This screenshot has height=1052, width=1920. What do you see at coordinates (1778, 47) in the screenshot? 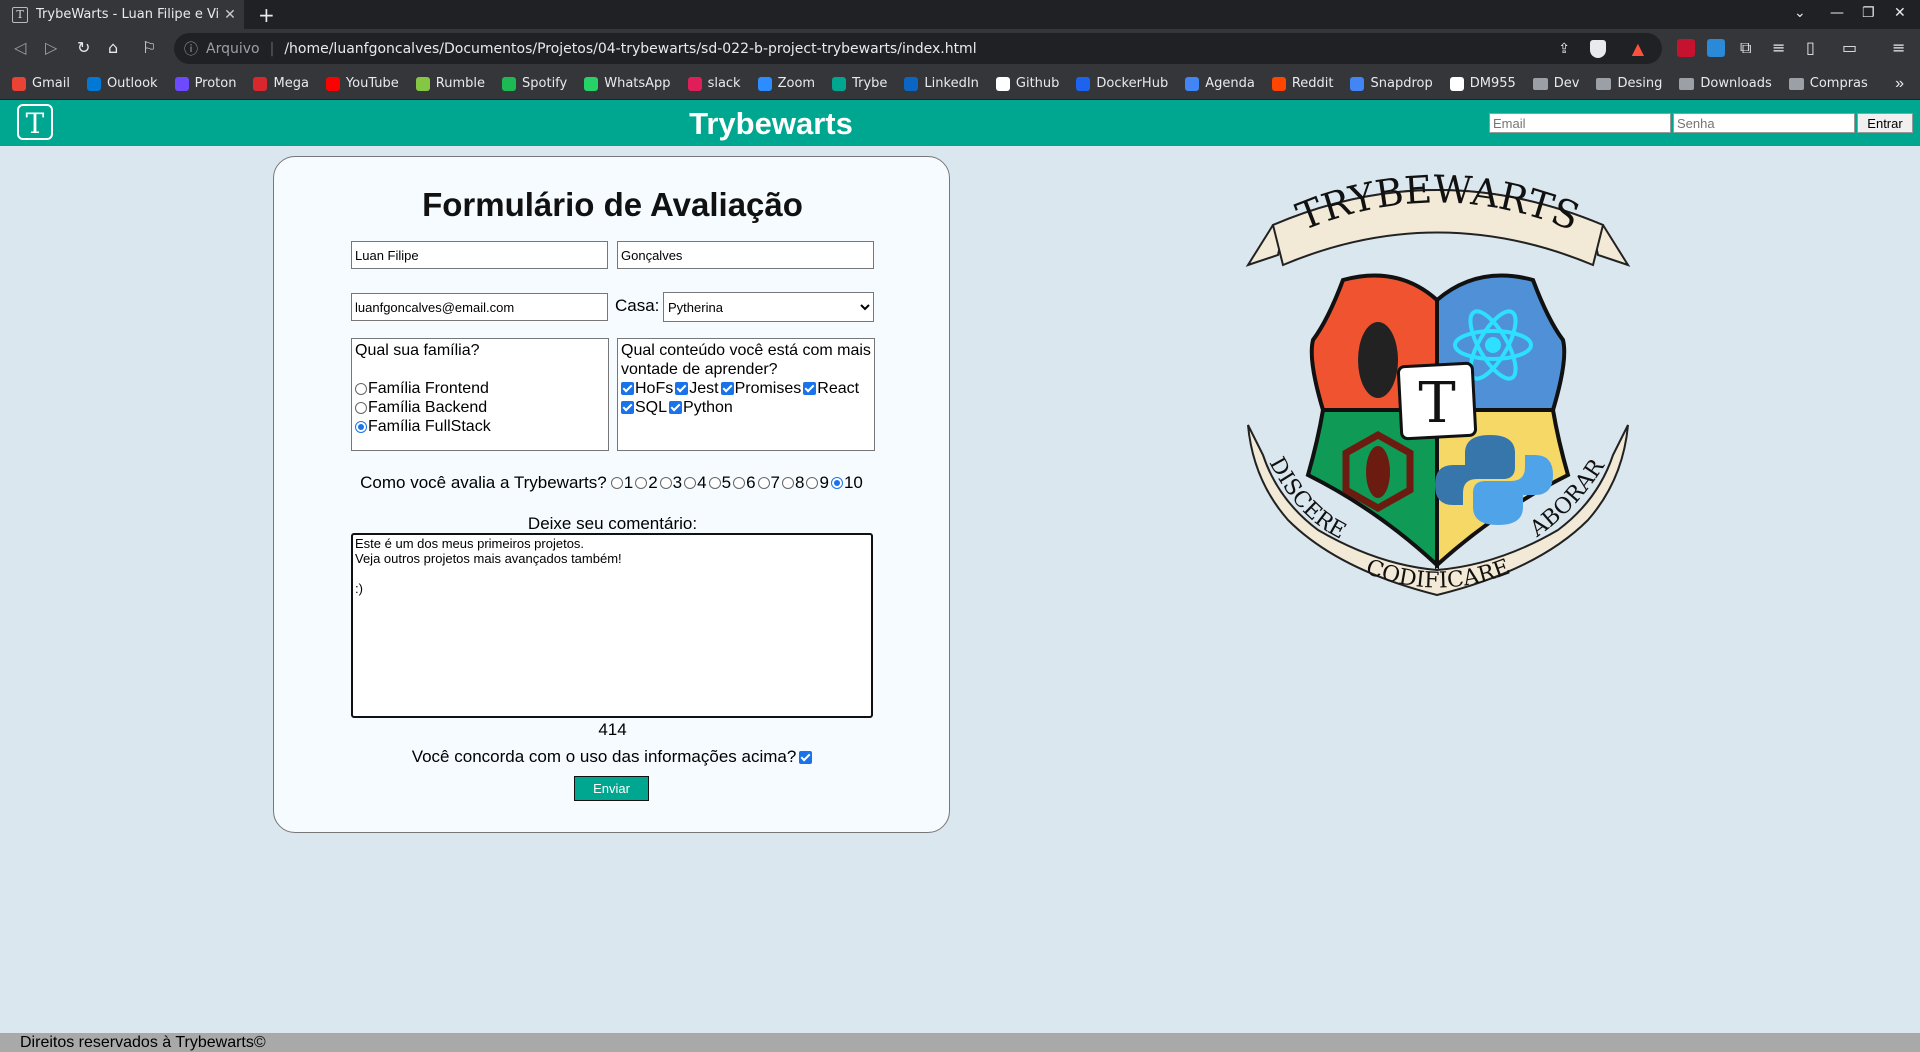
I see `playlist-icon: ≡` at bounding box center [1778, 47].